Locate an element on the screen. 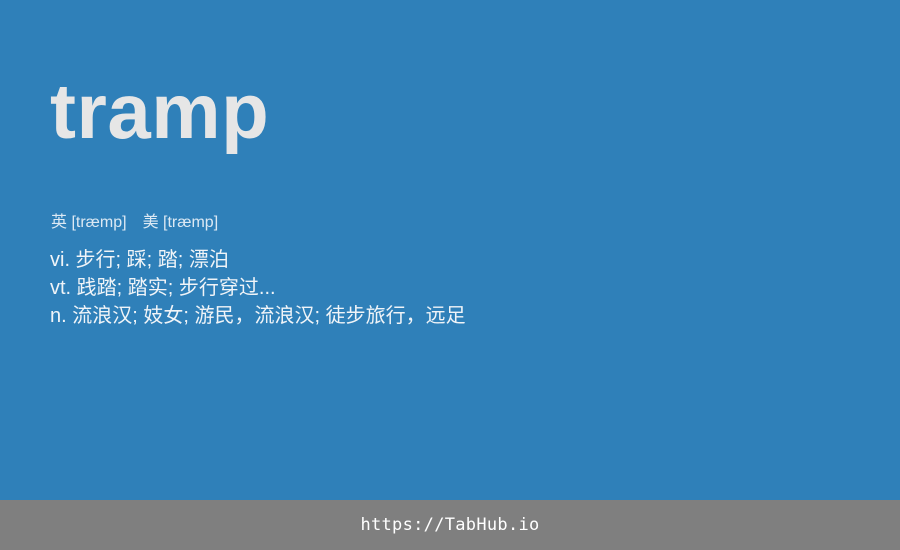  uk-phonetic: 英 [træmp] is located at coordinates (89, 222).